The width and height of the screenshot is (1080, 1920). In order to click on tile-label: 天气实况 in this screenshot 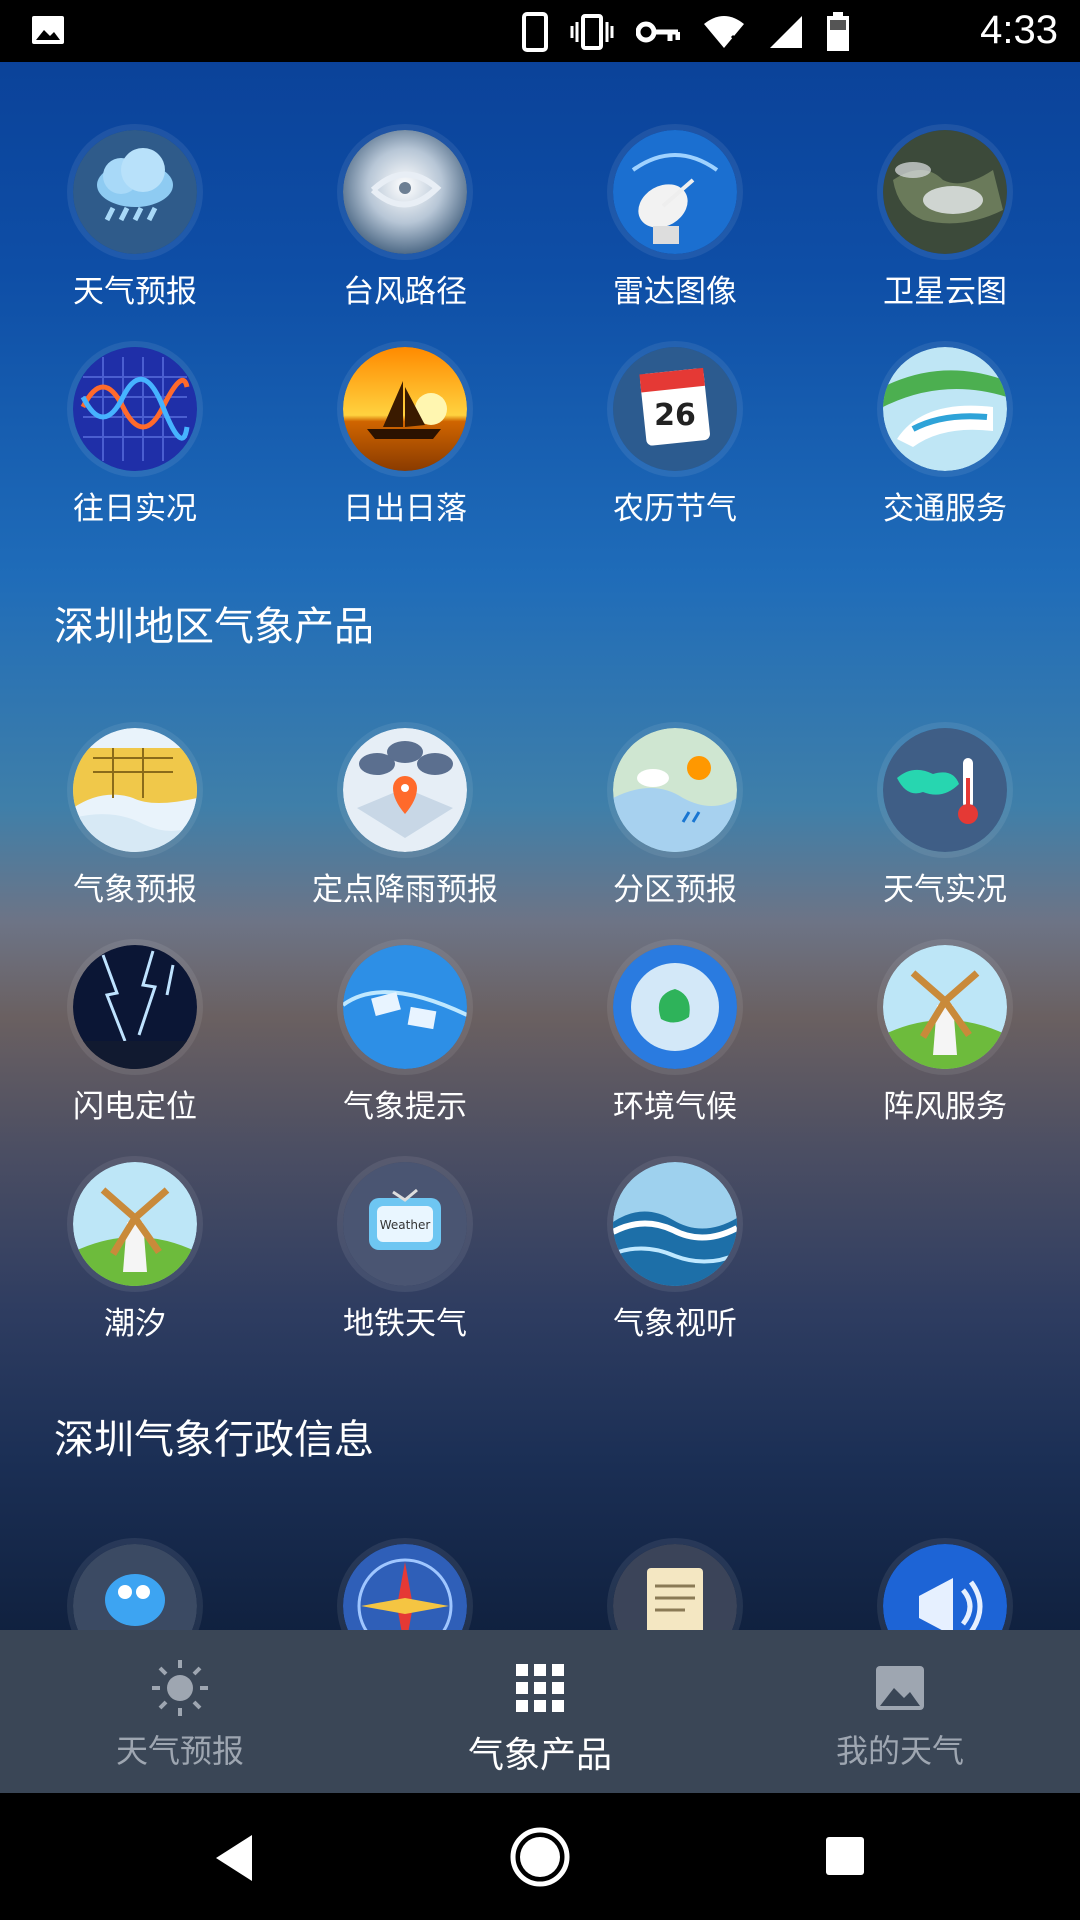, I will do `click(945, 890)`.